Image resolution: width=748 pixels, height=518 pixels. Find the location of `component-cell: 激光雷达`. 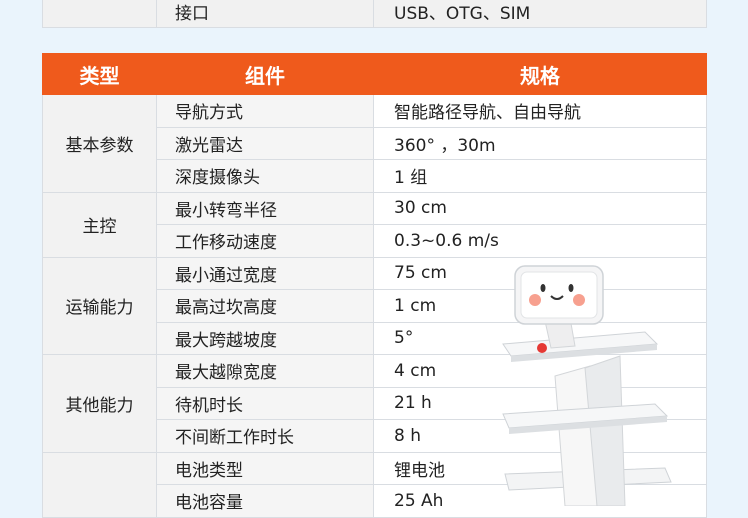

component-cell: 激光雷达 is located at coordinates (265, 143).